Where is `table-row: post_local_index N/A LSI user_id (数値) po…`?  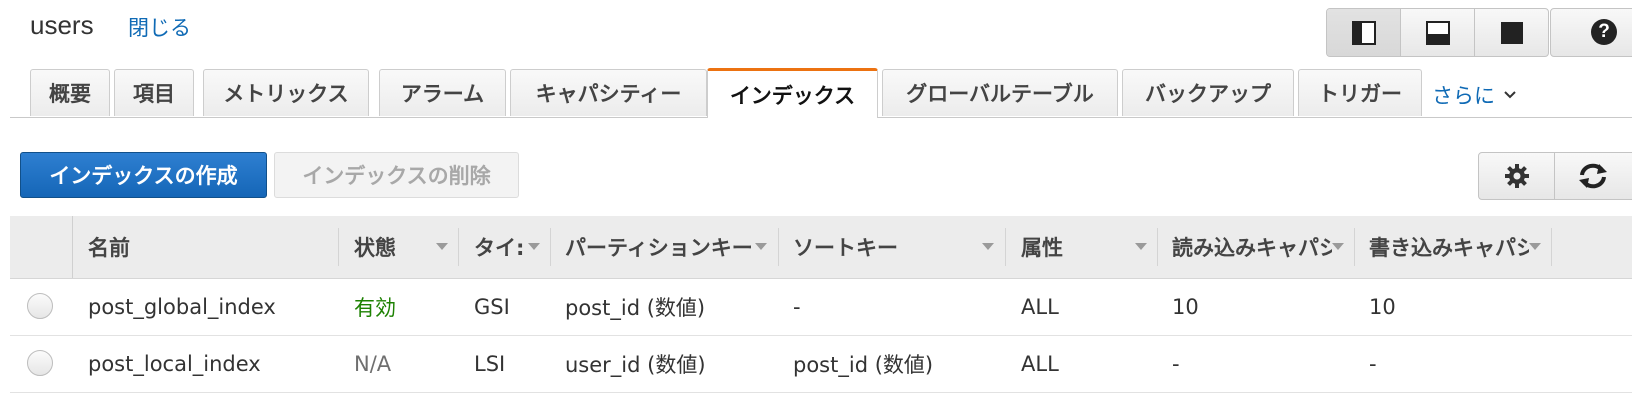 table-row: post_local_index N/A LSI user_id (数値) po… is located at coordinates (821, 364).